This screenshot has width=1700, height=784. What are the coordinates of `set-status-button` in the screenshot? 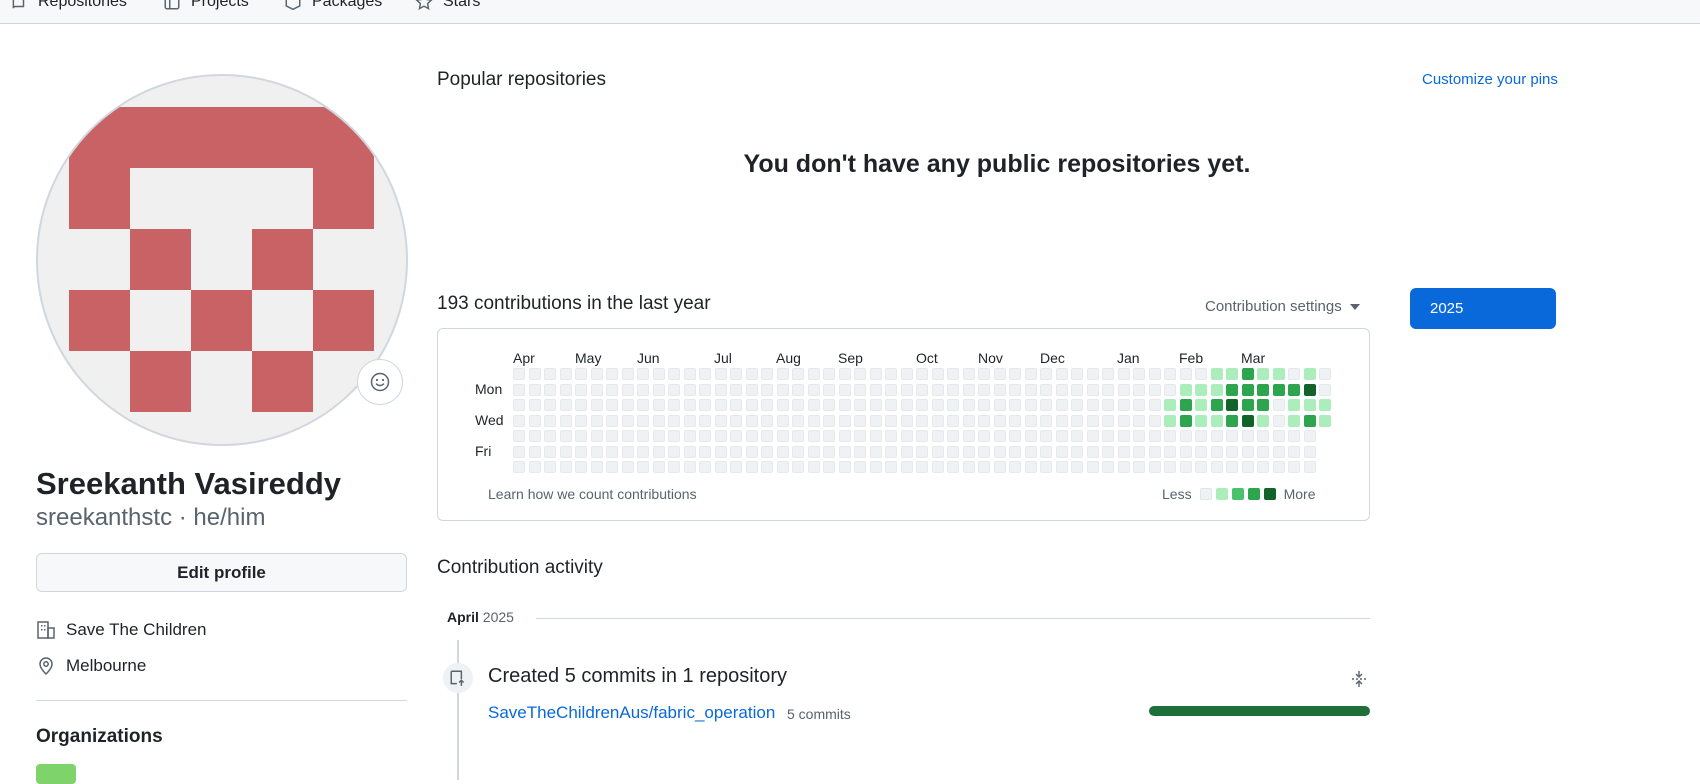 It's located at (380, 382).